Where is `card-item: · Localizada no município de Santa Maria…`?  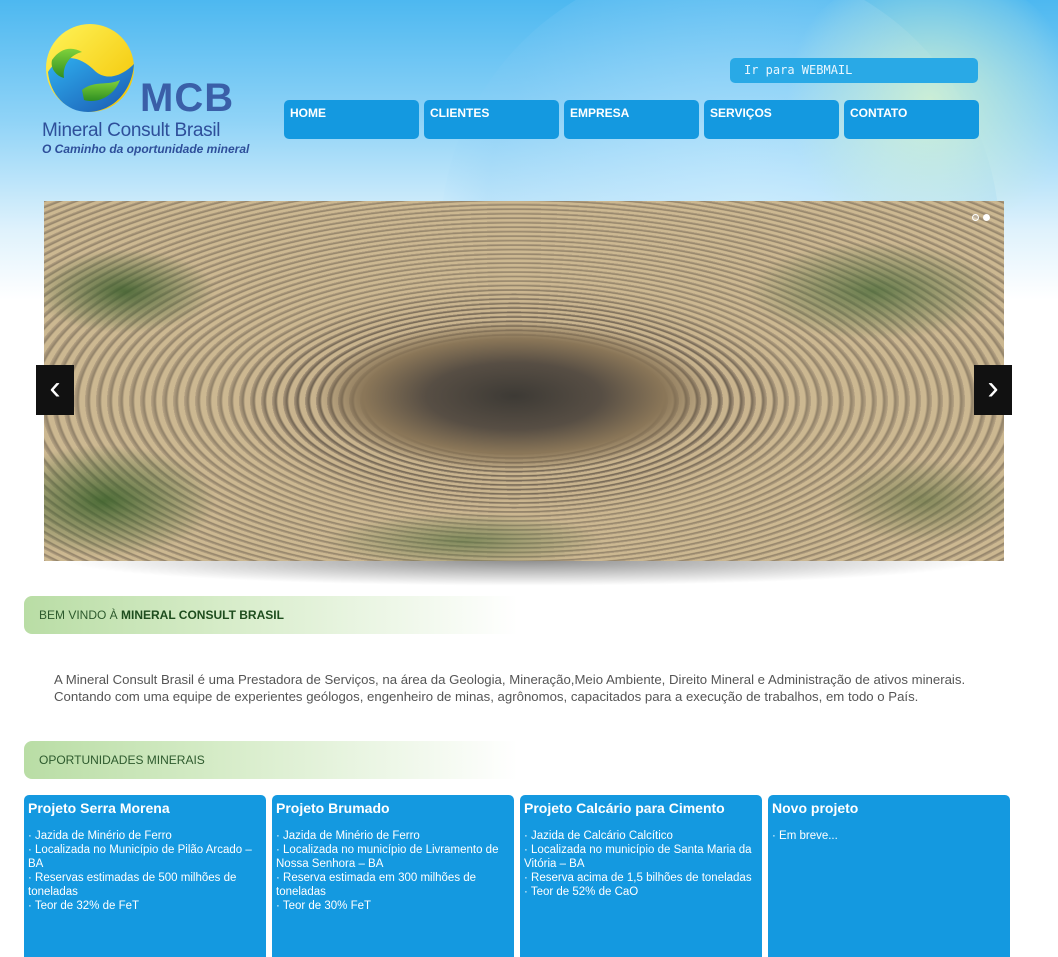
card-item: · Localizada no município de Santa Maria… is located at coordinates (638, 857).